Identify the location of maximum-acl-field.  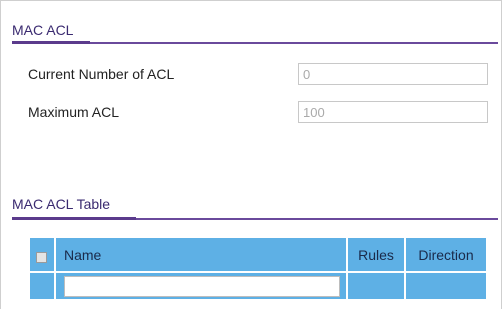
(393, 112).